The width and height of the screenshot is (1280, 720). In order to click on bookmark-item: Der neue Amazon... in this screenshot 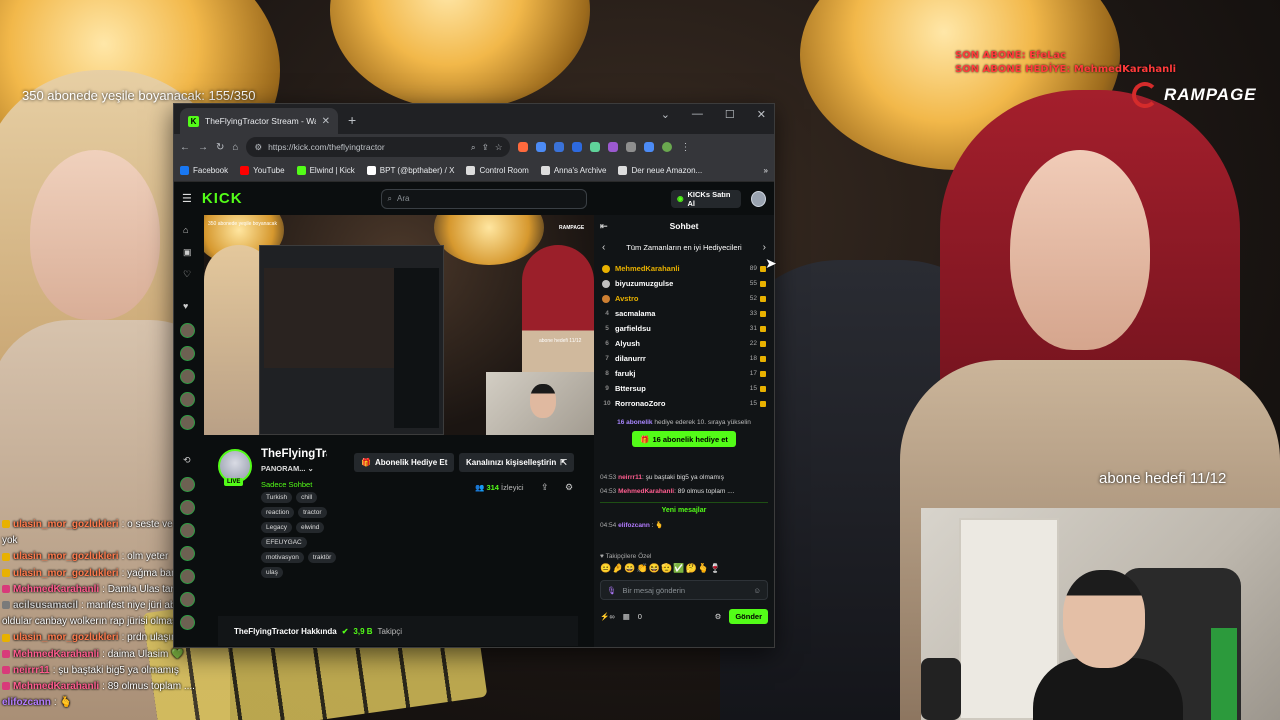, I will do `click(660, 170)`.